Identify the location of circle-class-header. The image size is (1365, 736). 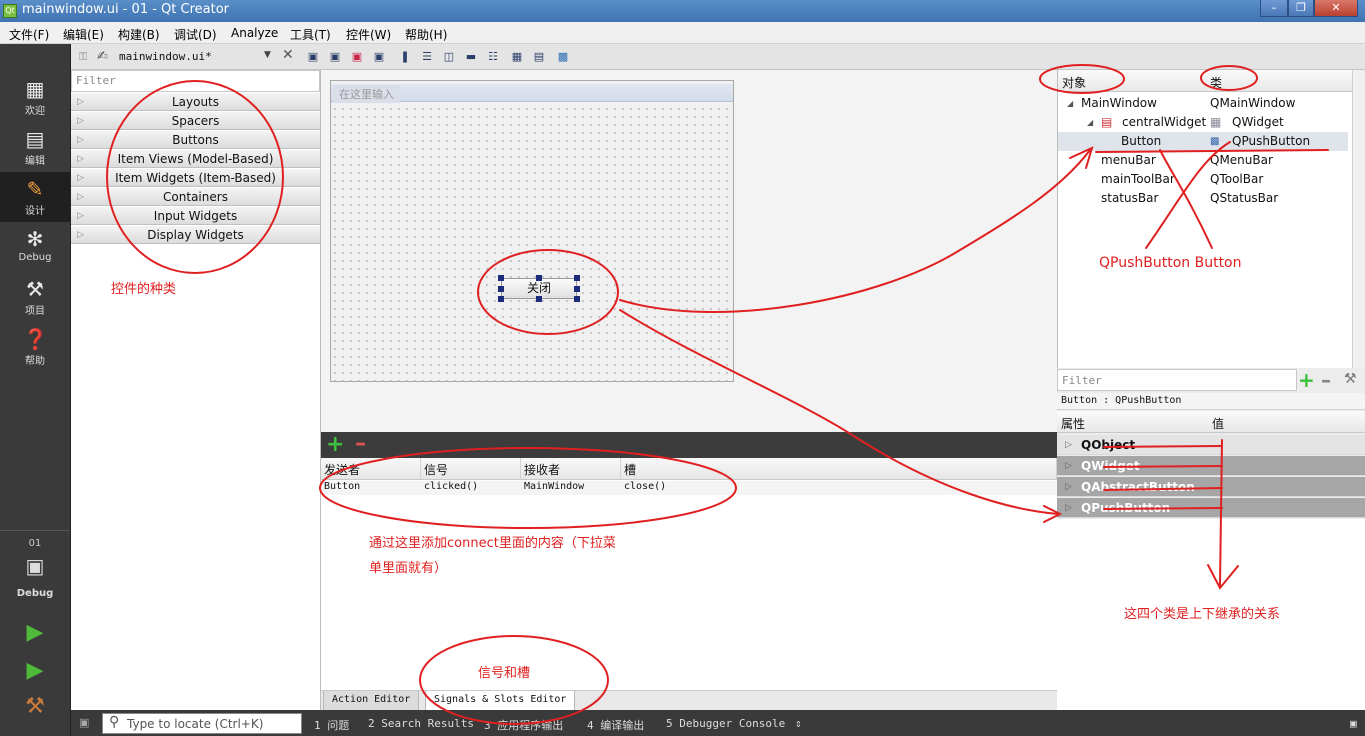
(1229, 78).